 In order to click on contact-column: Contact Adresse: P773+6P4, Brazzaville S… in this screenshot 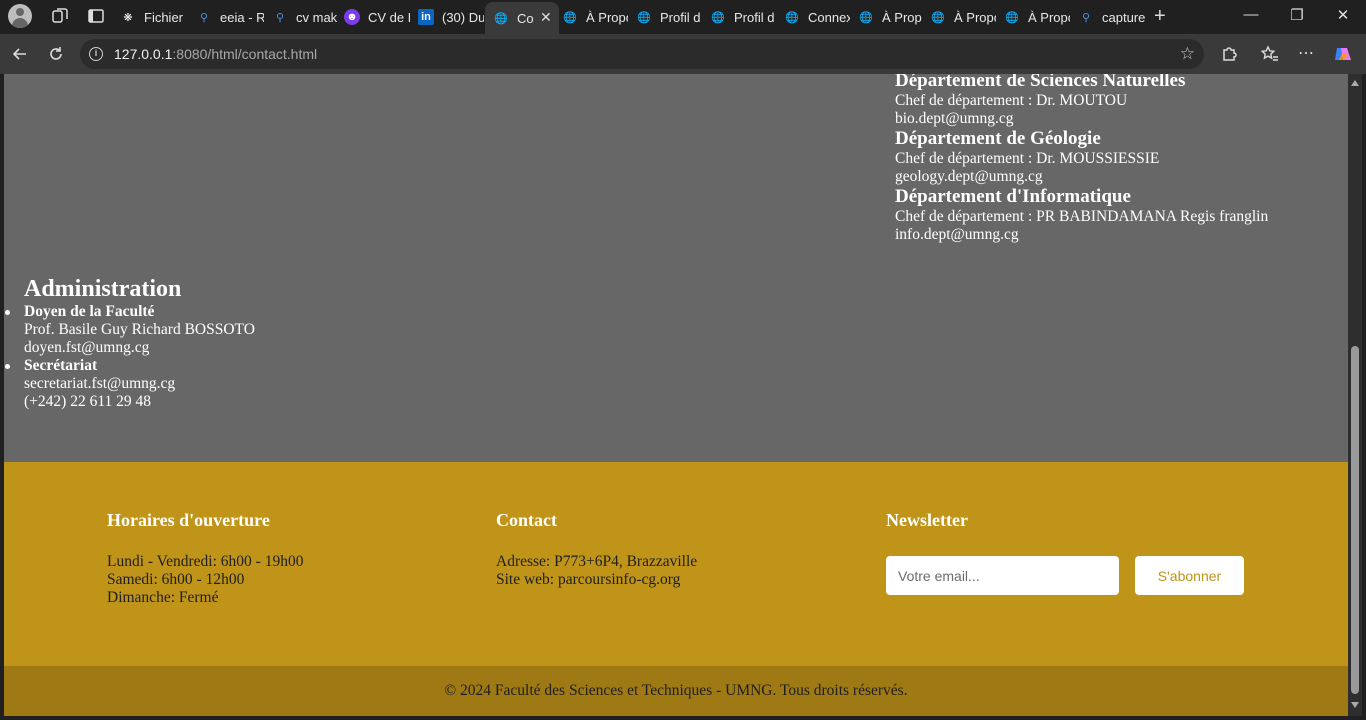, I will do `click(596, 549)`.